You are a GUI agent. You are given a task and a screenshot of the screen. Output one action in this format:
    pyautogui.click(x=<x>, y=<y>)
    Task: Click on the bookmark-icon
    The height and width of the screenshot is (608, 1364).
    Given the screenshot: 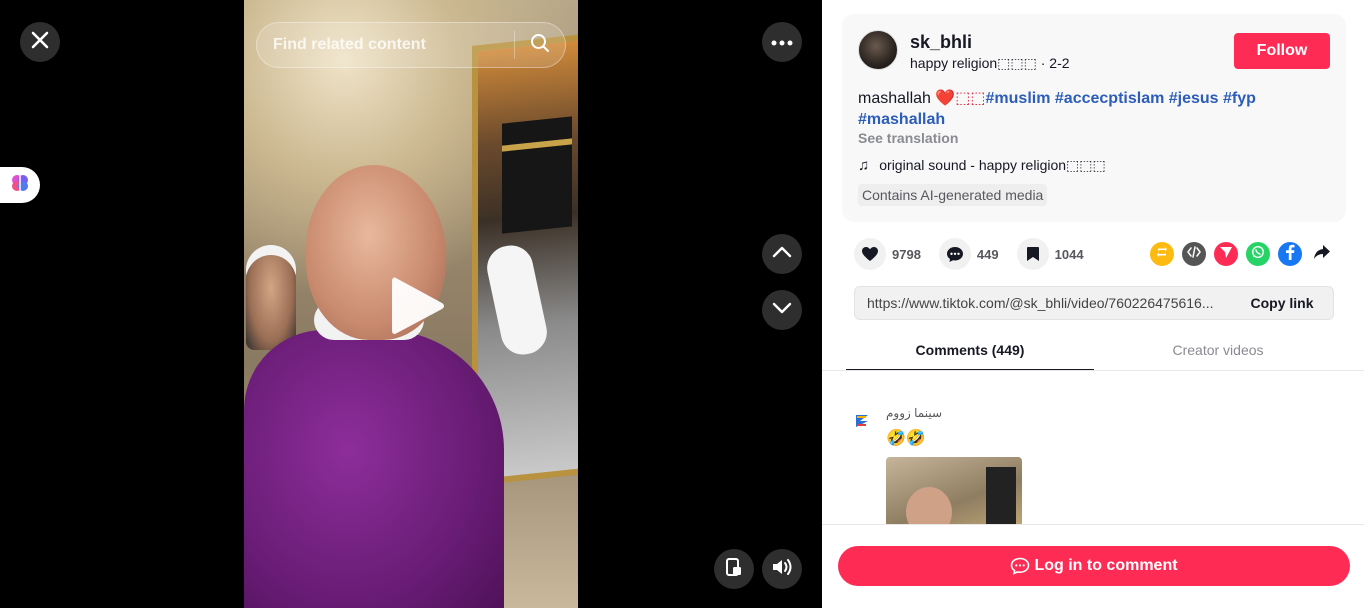 What is the action you would take?
    pyautogui.click(x=1032, y=254)
    